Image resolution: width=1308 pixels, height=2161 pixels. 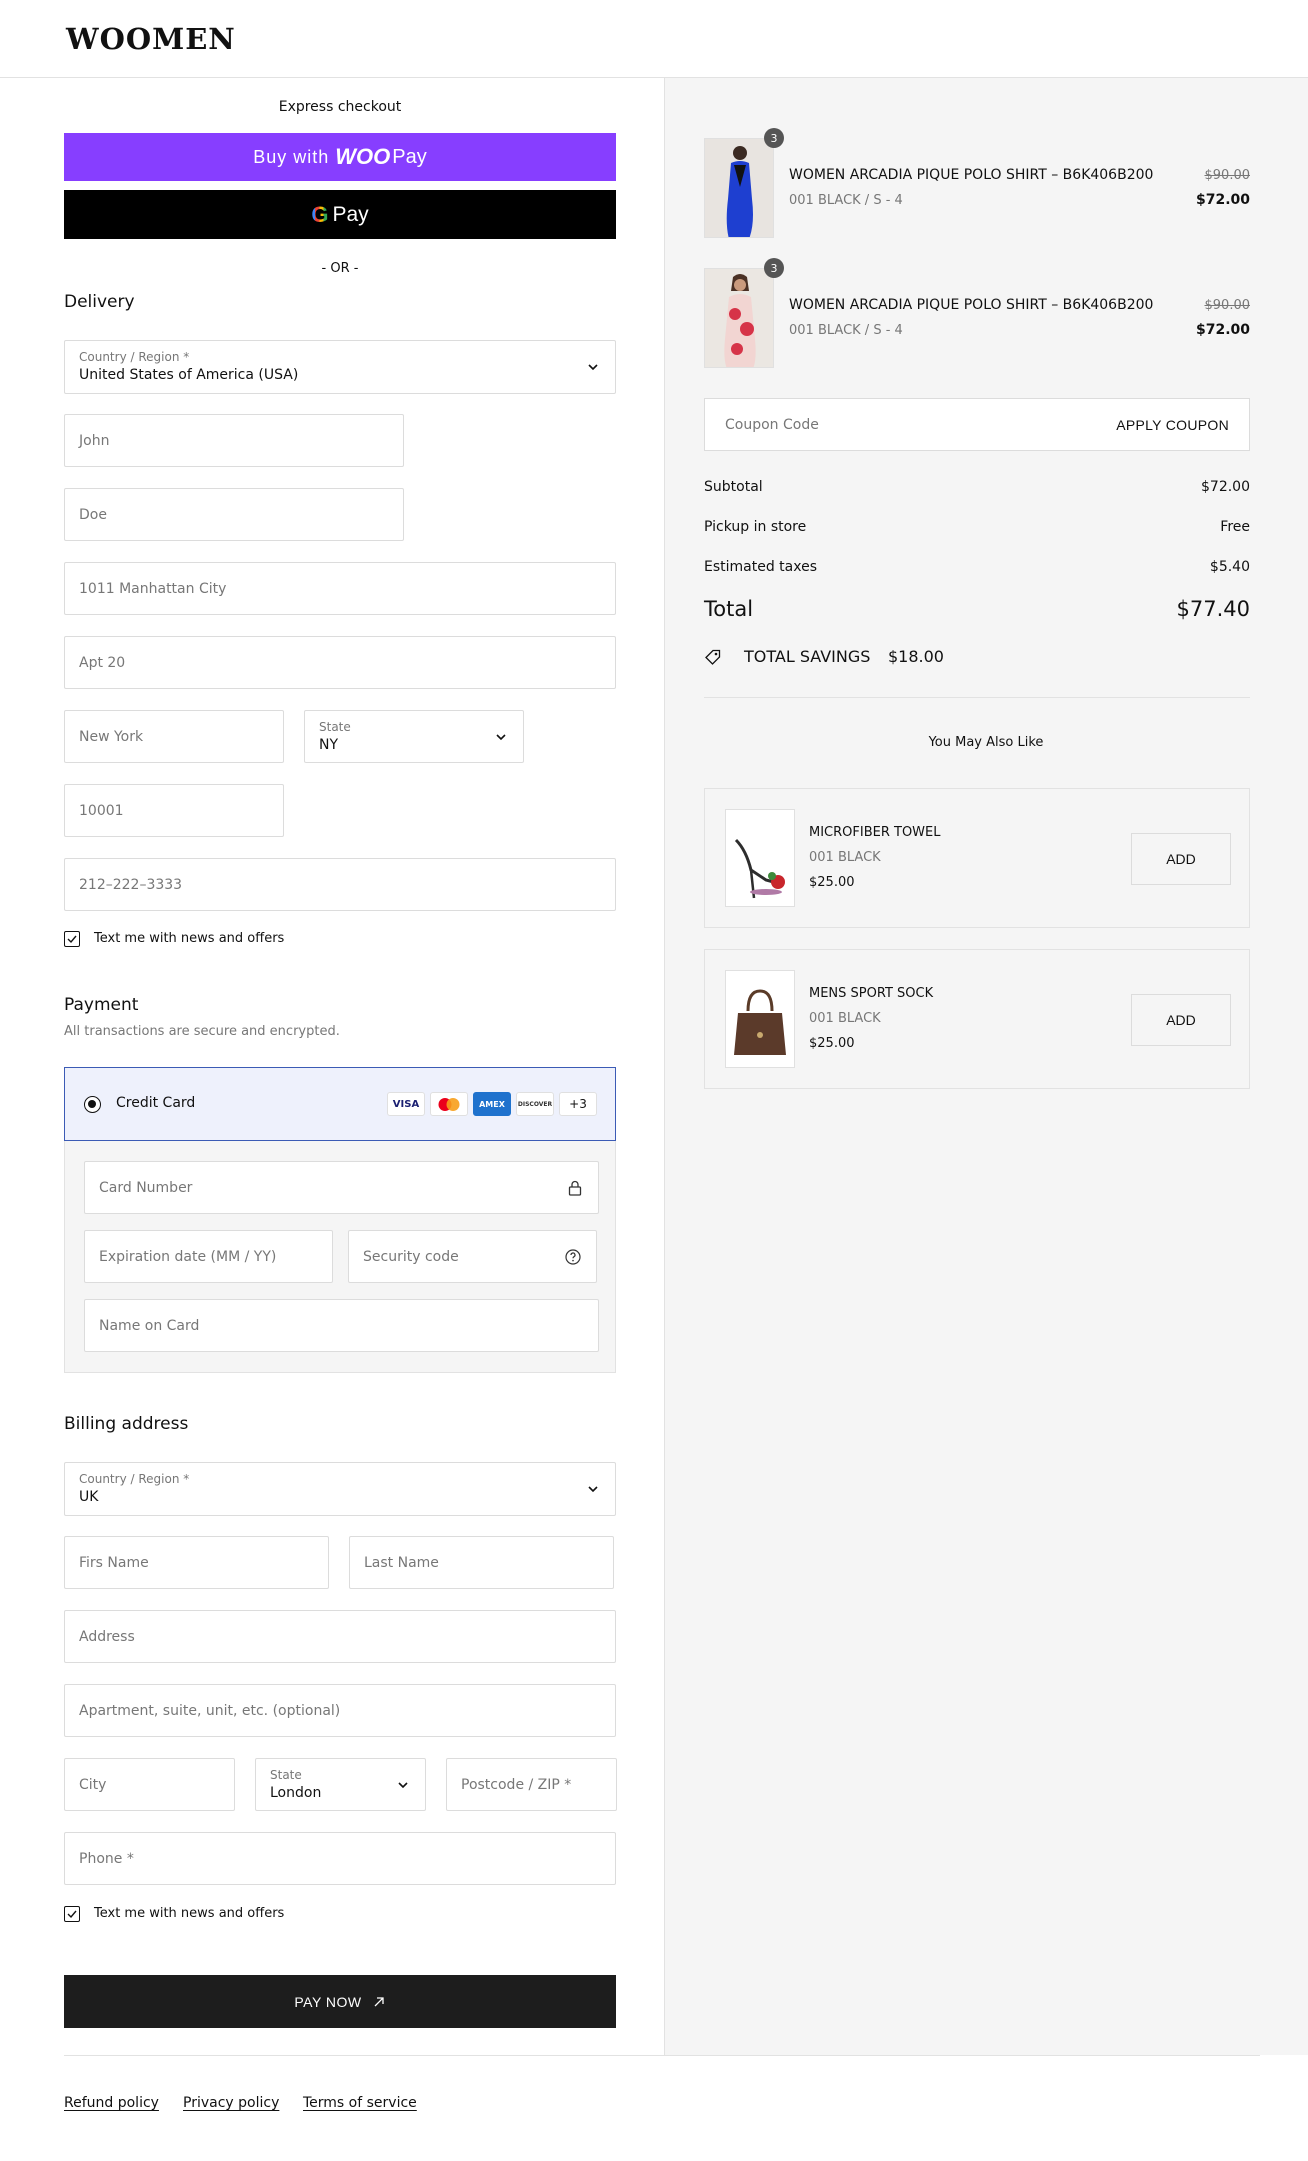 What do you see at coordinates (401, 1562) in the screenshot?
I see `billing-last-name-placeholder: Last Name` at bounding box center [401, 1562].